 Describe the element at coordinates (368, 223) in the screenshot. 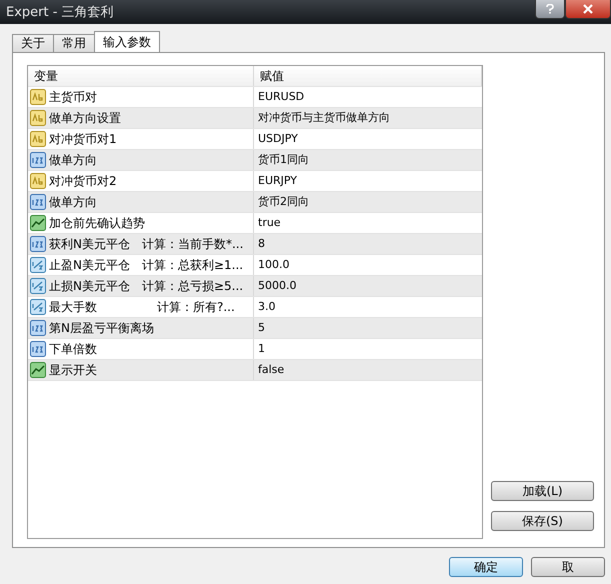

I see `value-cell: true` at that location.